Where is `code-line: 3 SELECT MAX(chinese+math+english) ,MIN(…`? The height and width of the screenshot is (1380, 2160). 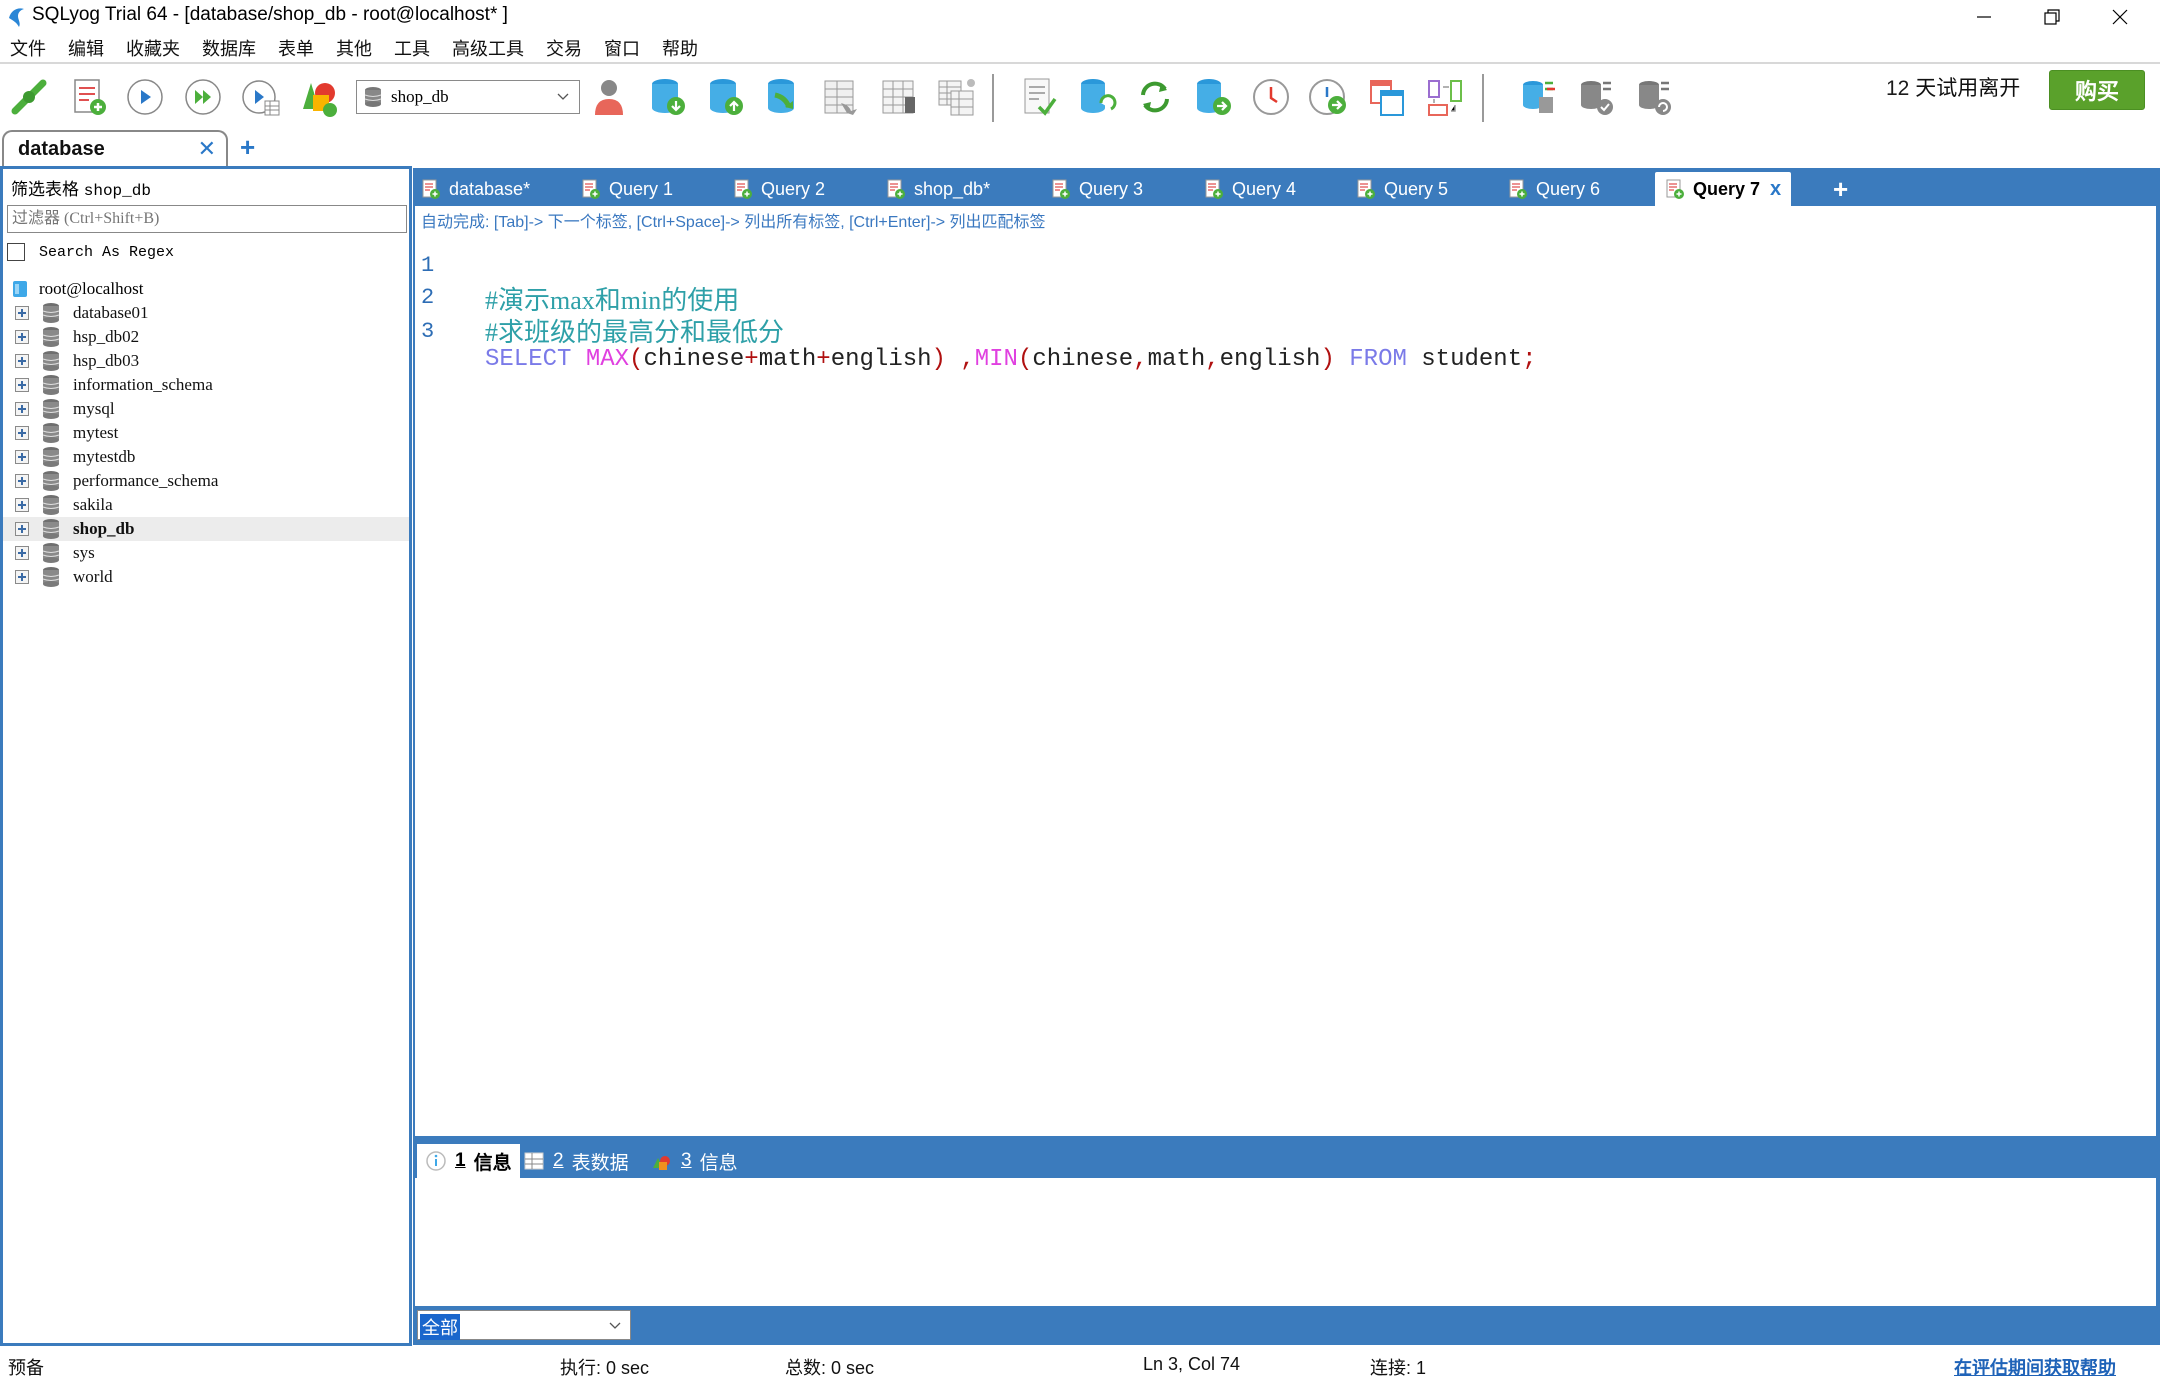
code-line: 3 SELECT MAX(chinese+math+english) ,MIN(… is located at coordinates (1285, 332).